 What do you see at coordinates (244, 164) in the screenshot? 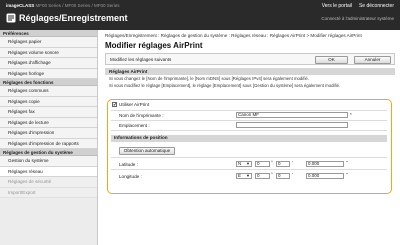
I see `latitude-direction-select: N ▼` at bounding box center [244, 164].